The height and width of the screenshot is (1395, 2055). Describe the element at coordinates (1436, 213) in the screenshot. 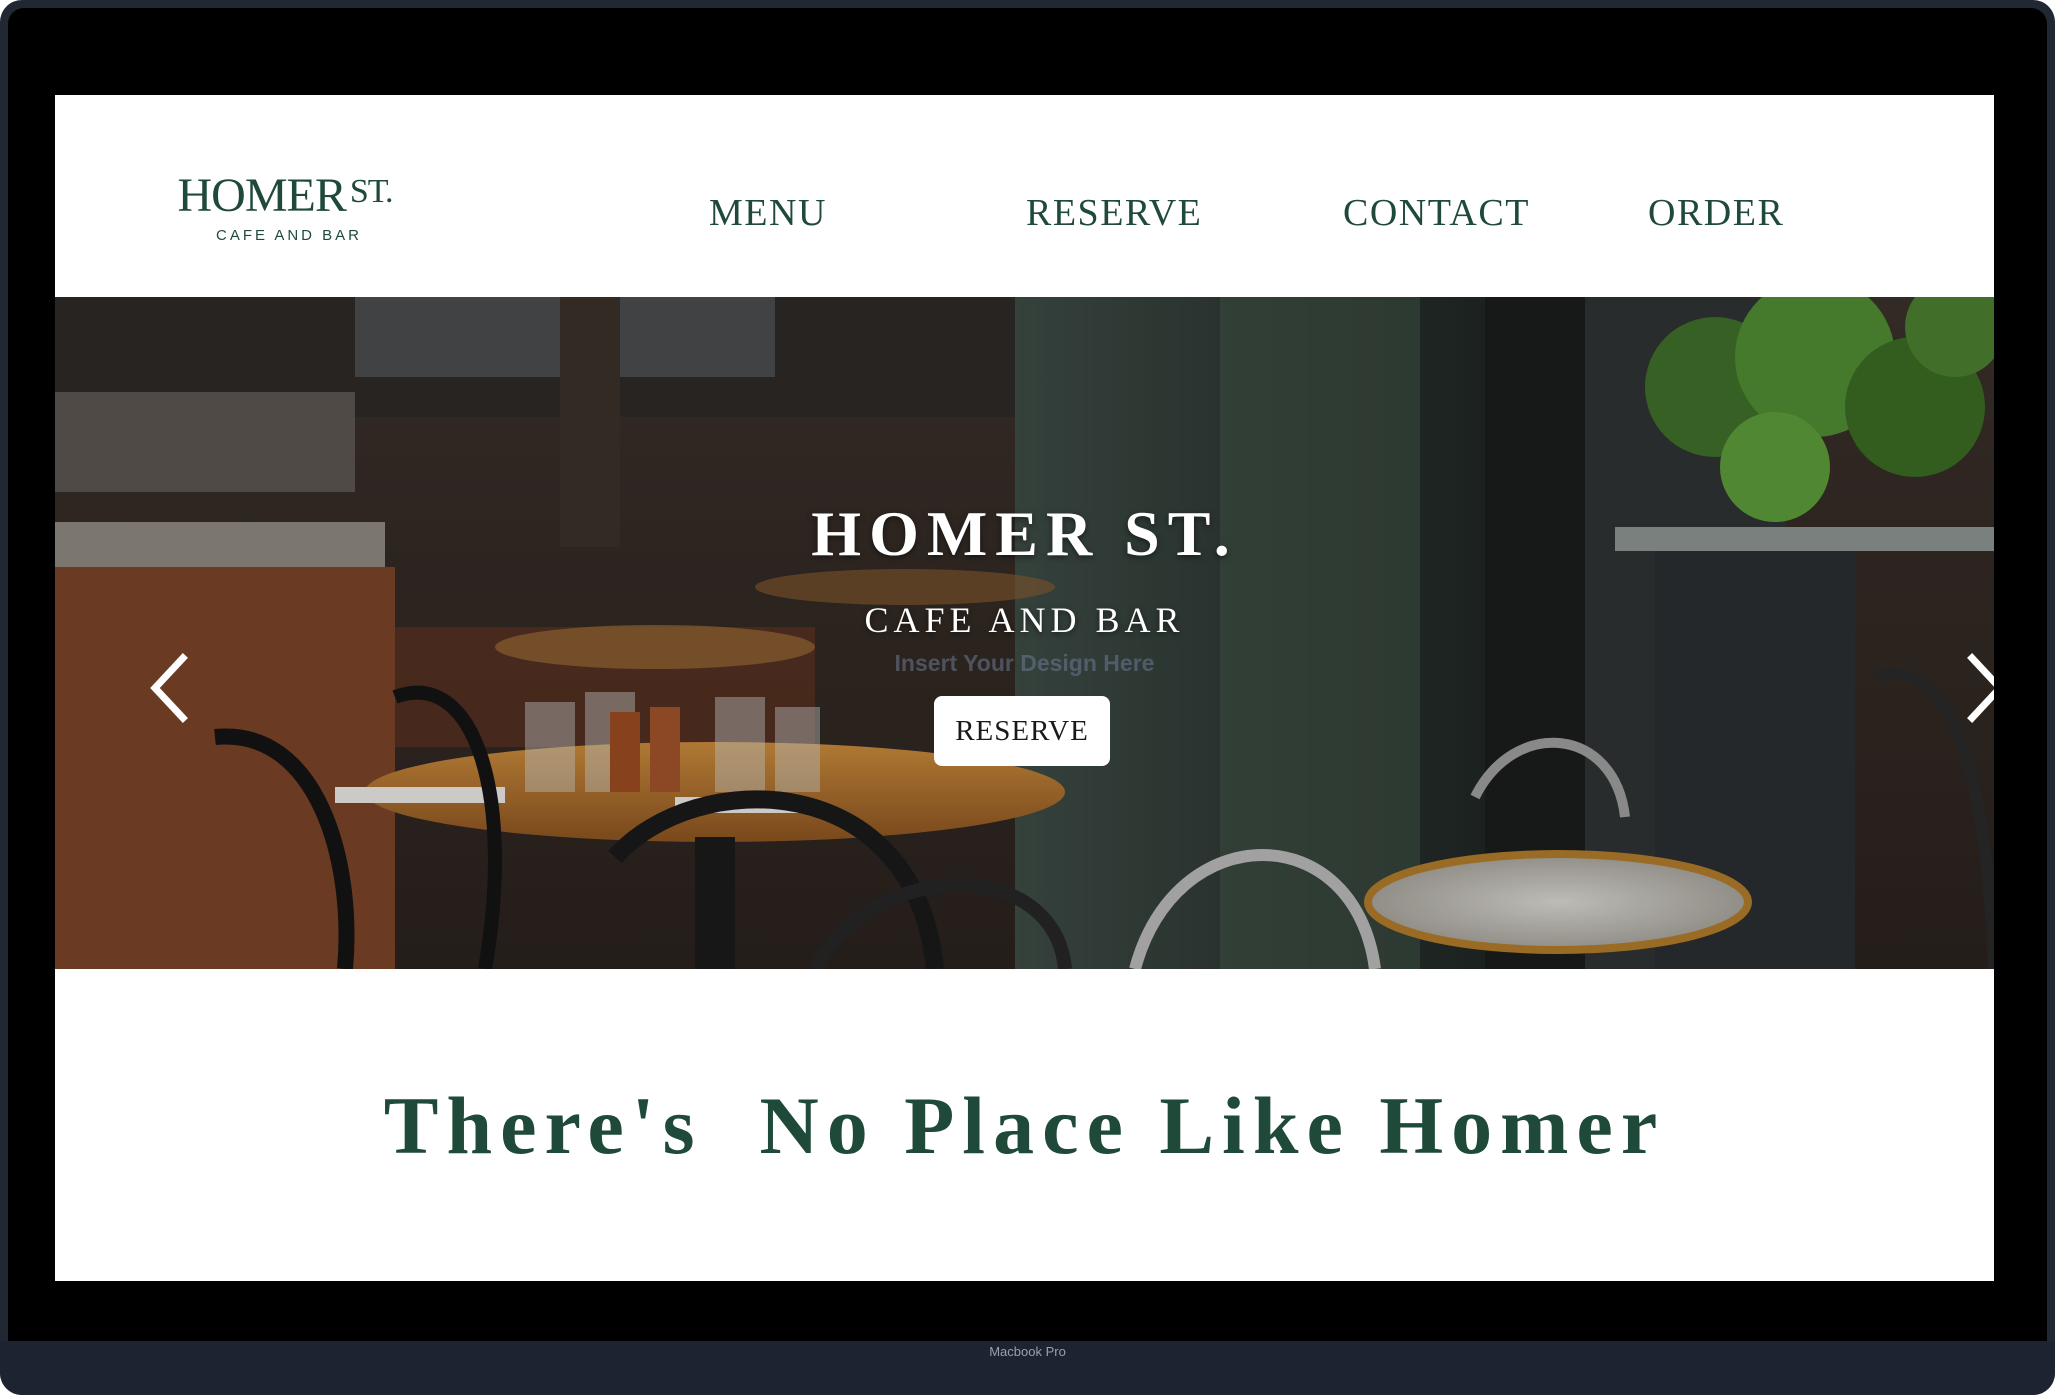

I see `nav-contact: CONTACT` at that location.